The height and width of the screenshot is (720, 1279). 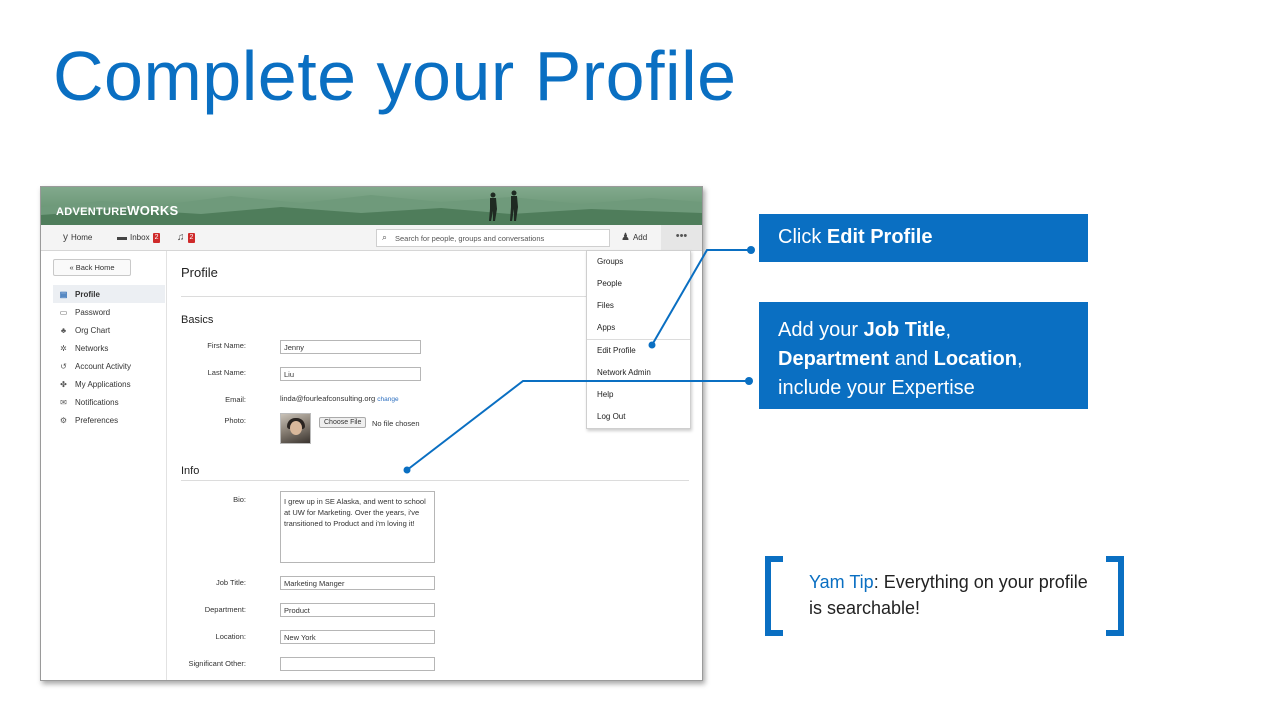 What do you see at coordinates (802, 237) in the screenshot?
I see `callout-text: Click` at bounding box center [802, 237].